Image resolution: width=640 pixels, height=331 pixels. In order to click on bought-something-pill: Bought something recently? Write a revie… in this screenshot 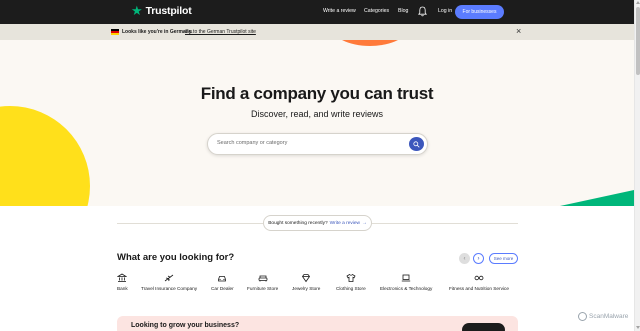, I will do `click(317, 223)`.